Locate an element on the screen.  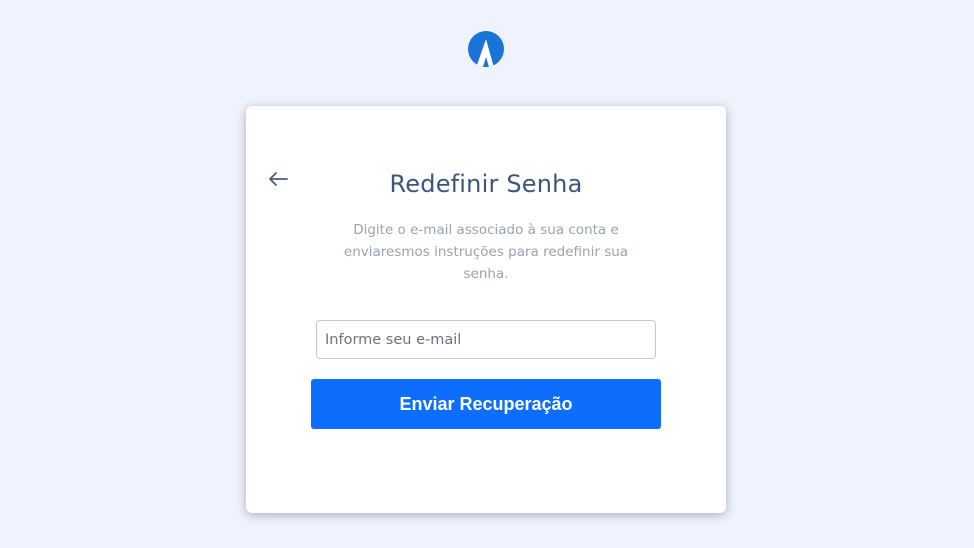
brand-logo-icon is located at coordinates (486, 49).